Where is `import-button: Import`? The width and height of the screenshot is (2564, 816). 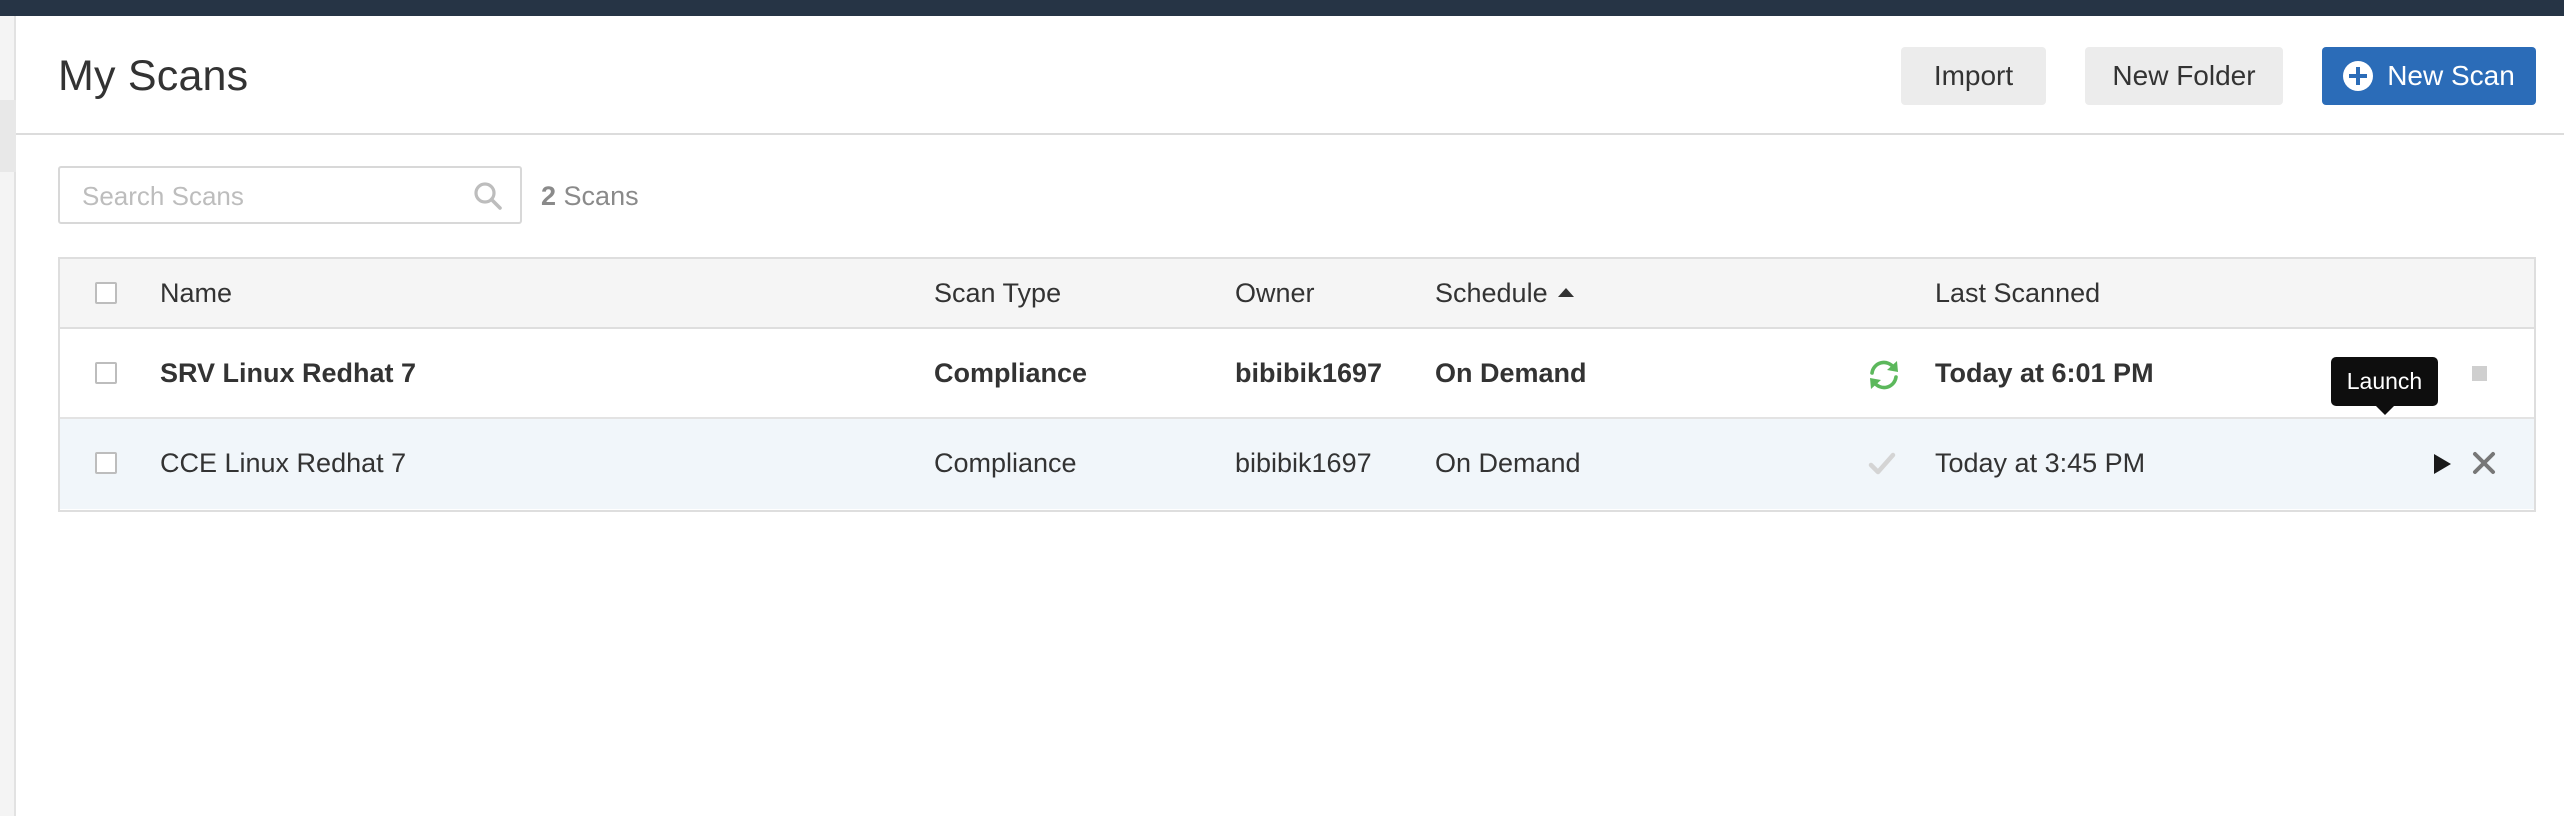
import-button: Import is located at coordinates (1973, 76).